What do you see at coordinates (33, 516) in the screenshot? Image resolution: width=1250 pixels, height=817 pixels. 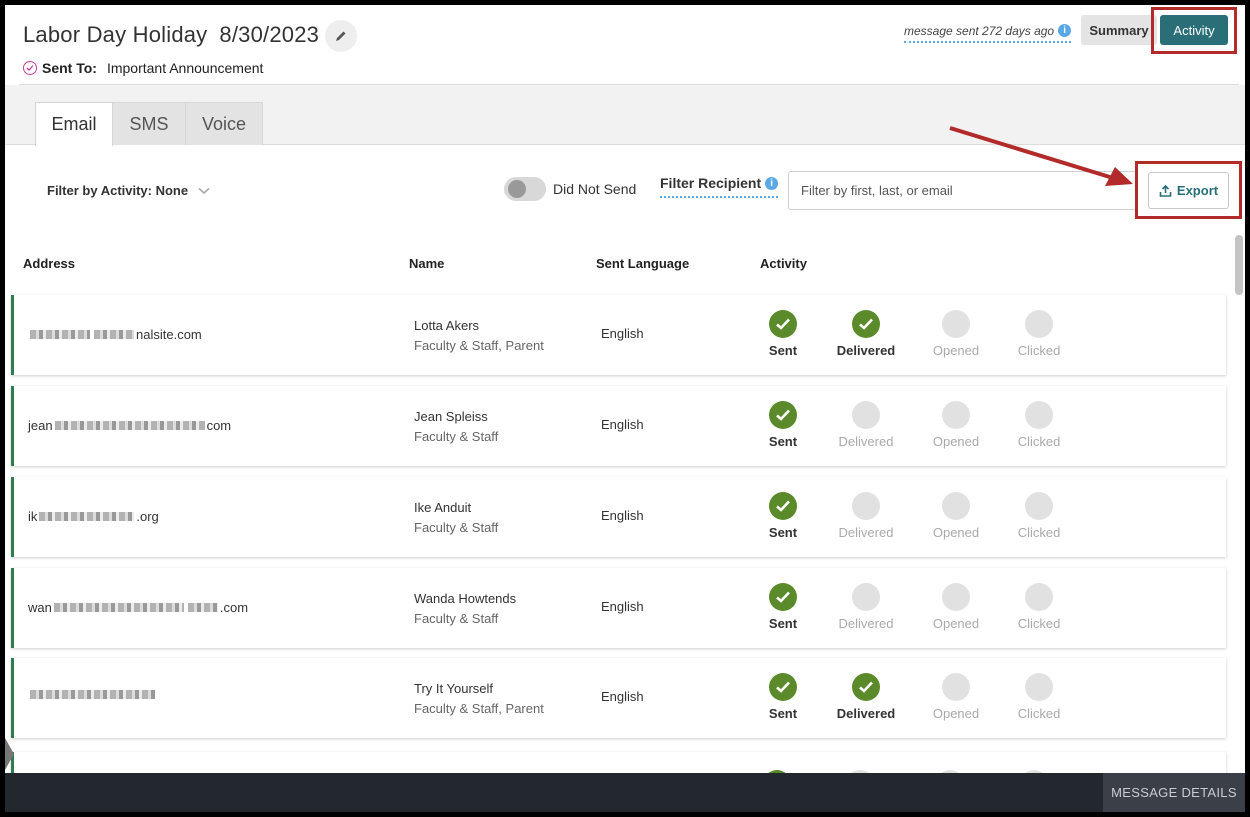 I see `address-prefix: ik` at bounding box center [33, 516].